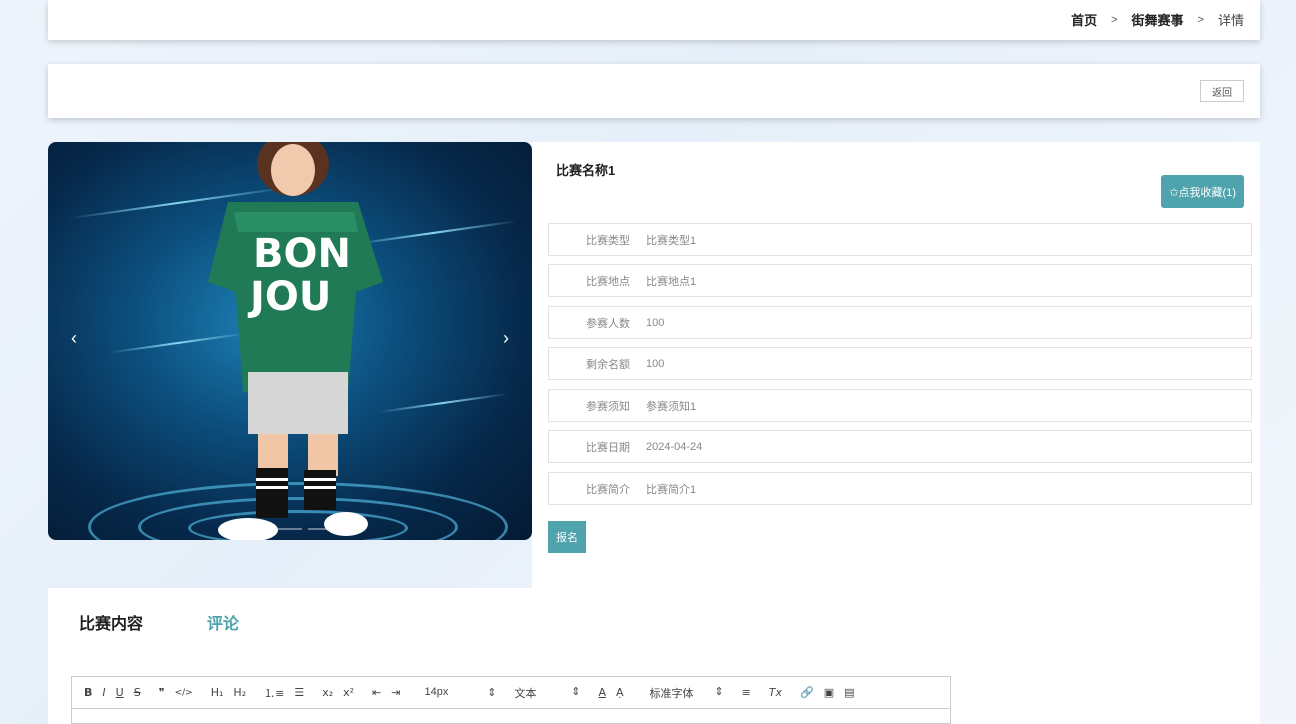 The image size is (1296, 724). What do you see at coordinates (184, 693) in the screenshot?
I see `code-block-icon: </>` at bounding box center [184, 693].